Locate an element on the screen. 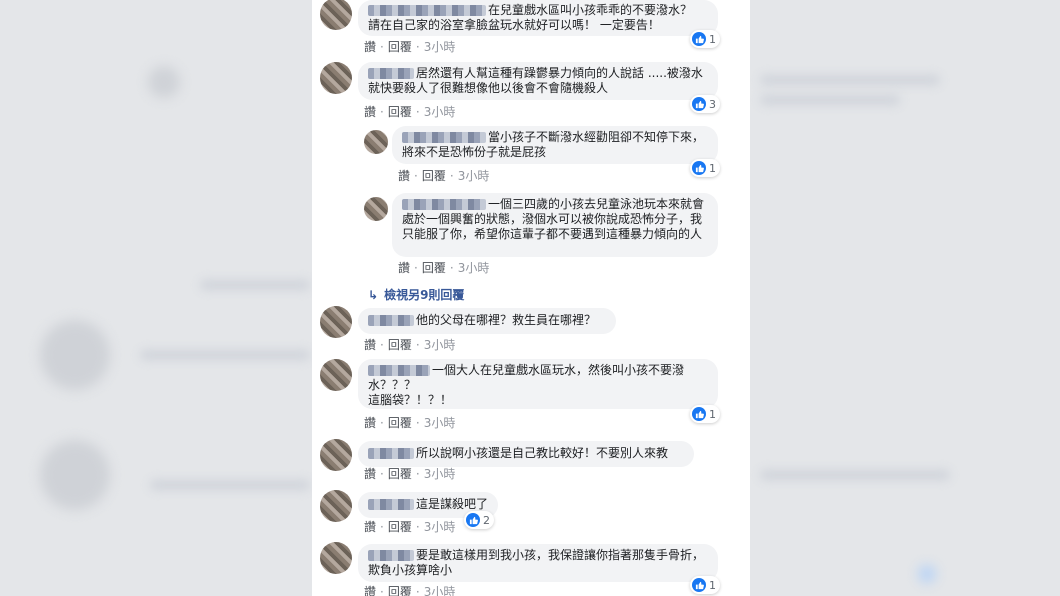 This screenshot has width=1060, height=596. view-more-replies-label: 檢視另9則回覆 is located at coordinates (424, 295).